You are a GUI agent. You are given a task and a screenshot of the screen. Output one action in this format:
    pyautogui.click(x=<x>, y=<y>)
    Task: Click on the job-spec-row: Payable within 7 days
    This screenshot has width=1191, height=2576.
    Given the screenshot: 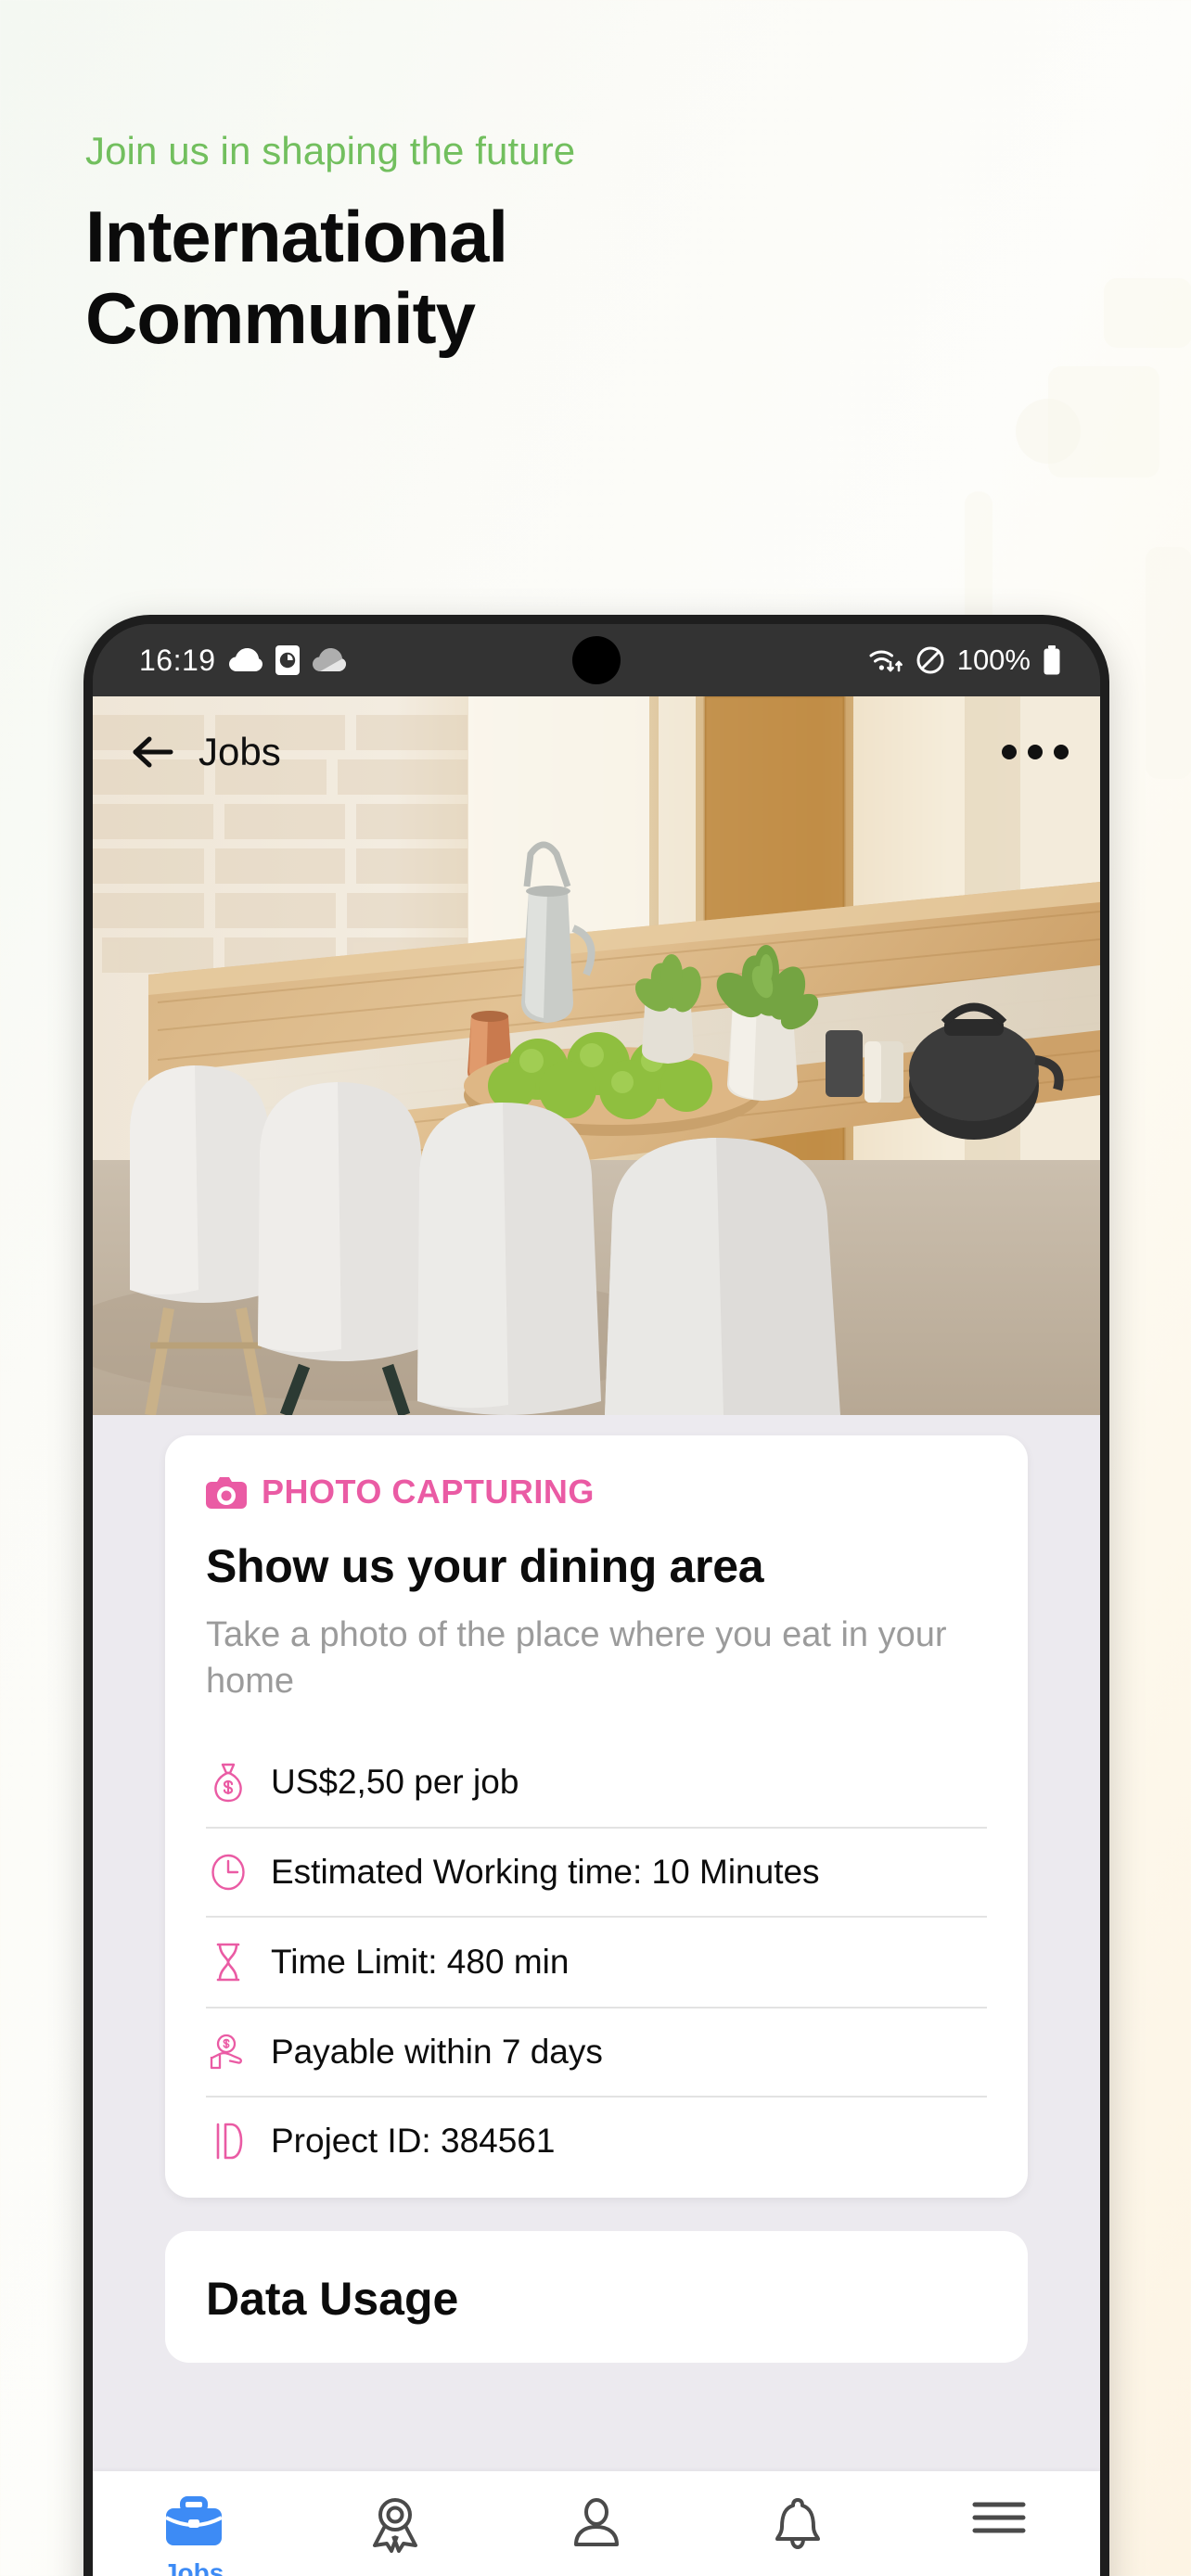 What is the action you would take?
    pyautogui.click(x=597, y=2053)
    